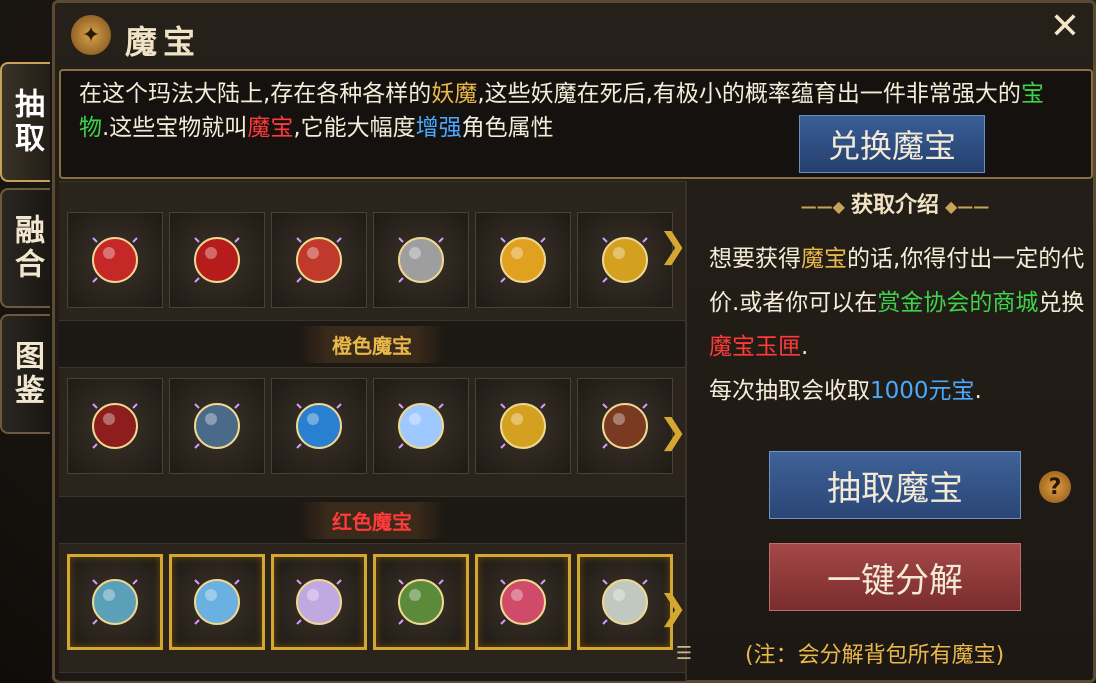 This screenshot has width=1096, height=683. I want to click on text-segment: 赏金协会的商城, so click(958, 303).